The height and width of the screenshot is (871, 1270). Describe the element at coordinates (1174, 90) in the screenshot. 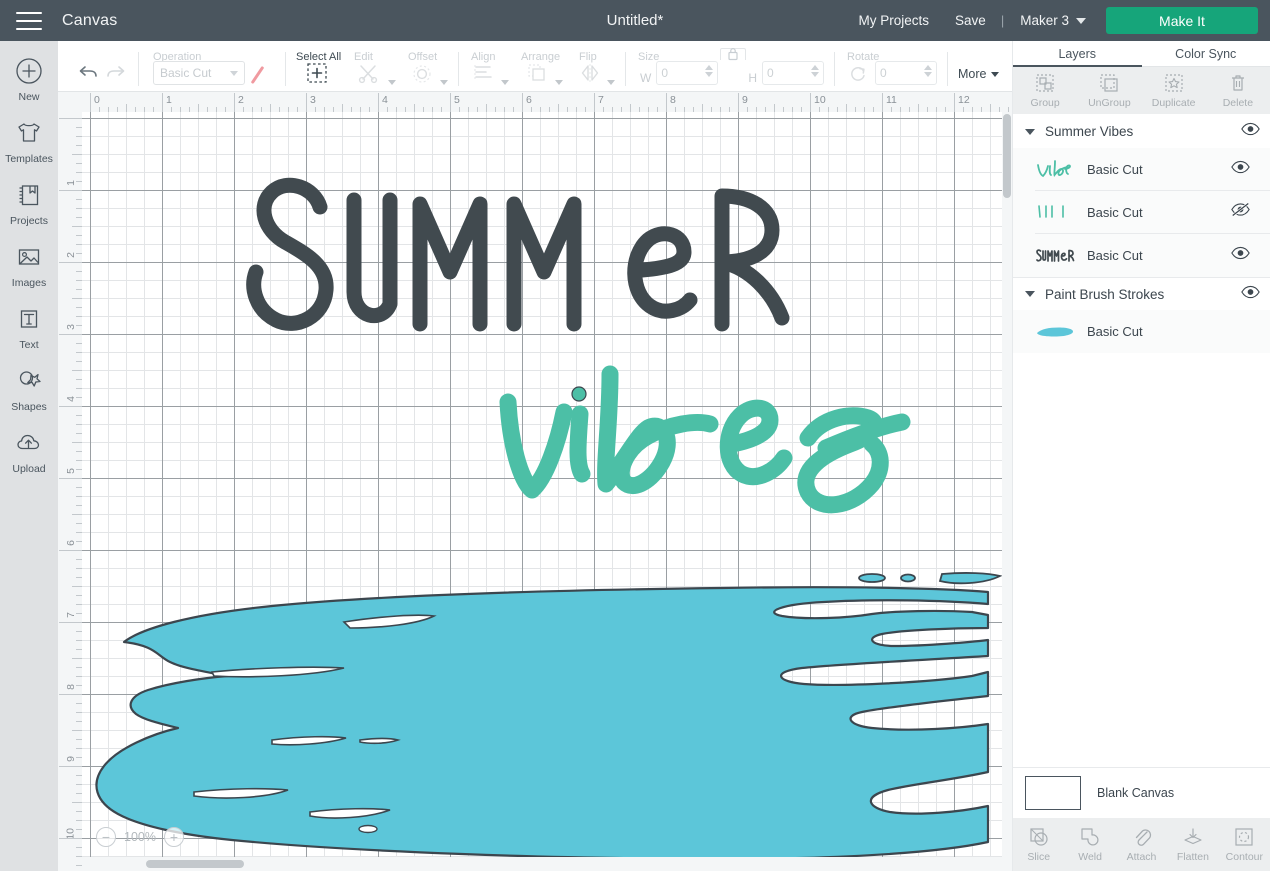

I see `duplicate-button: Duplicate` at that location.